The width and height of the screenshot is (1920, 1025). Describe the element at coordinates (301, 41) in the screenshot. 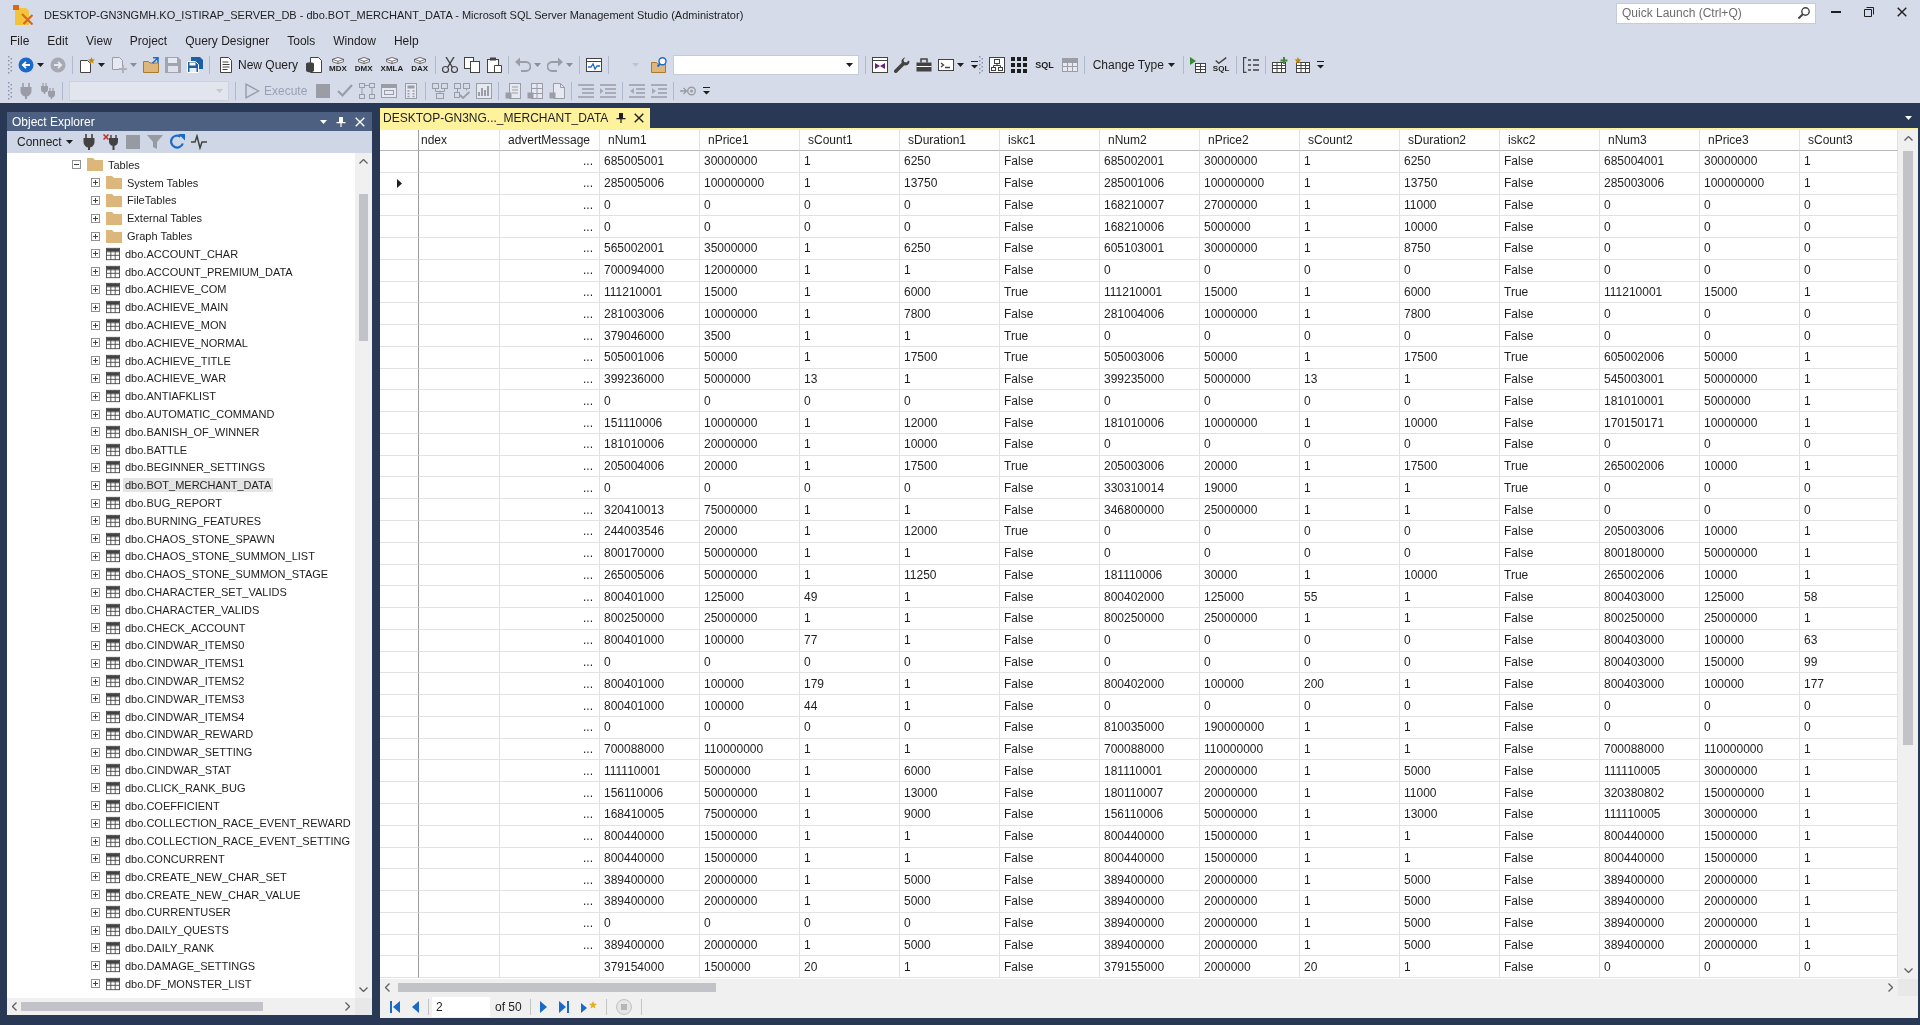

I see `menu-item: Tools` at that location.